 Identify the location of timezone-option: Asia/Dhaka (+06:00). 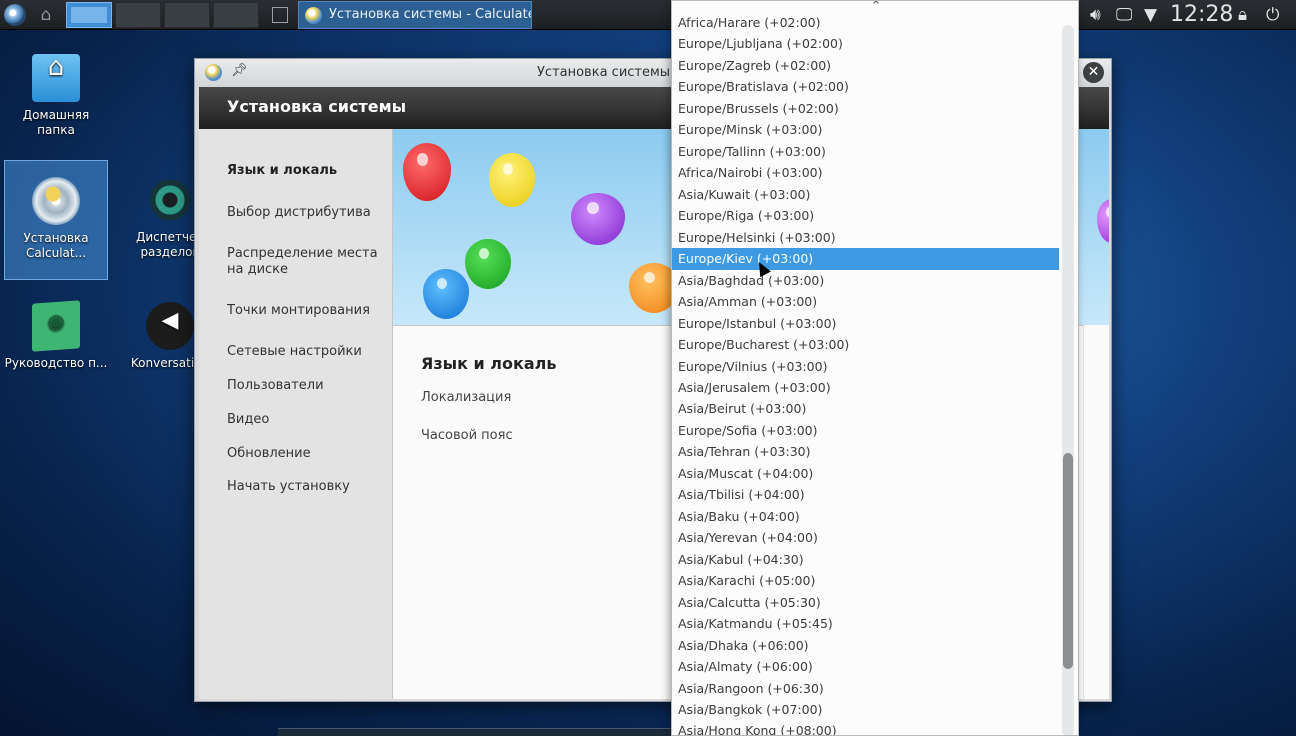
(865, 645).